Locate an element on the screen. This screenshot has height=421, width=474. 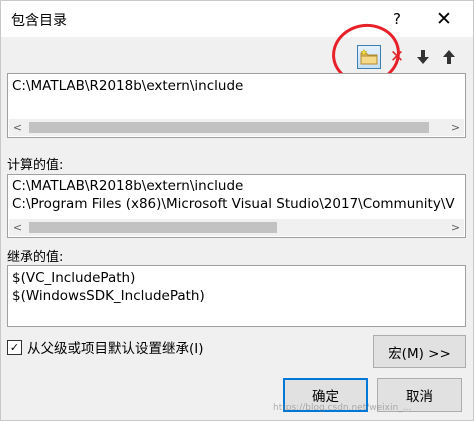
checkmark-icon: ✓ is located at coordinates (14, 347).